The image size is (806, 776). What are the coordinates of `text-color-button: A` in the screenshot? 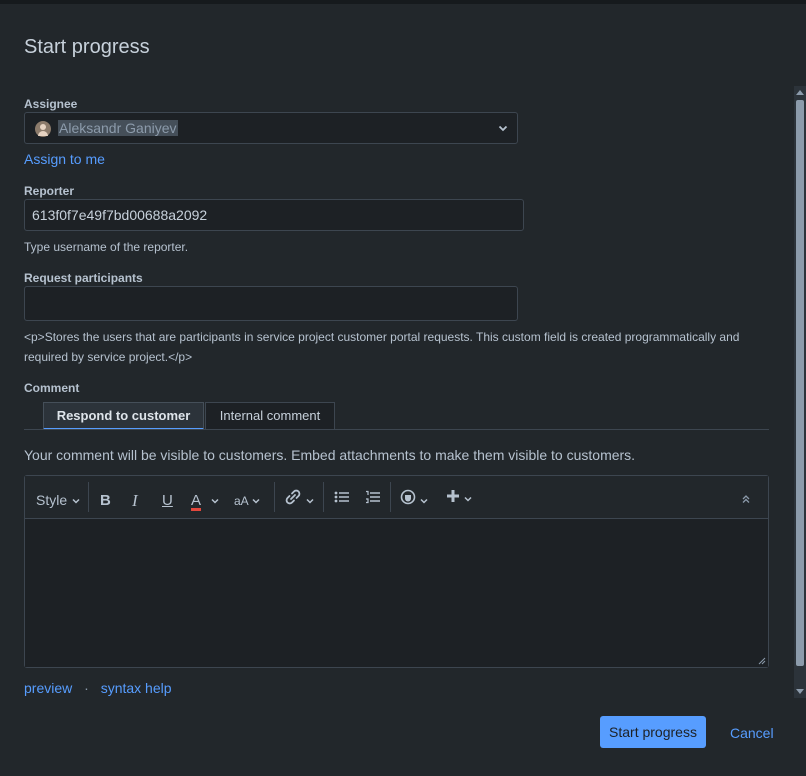 It's located at (205, 501).